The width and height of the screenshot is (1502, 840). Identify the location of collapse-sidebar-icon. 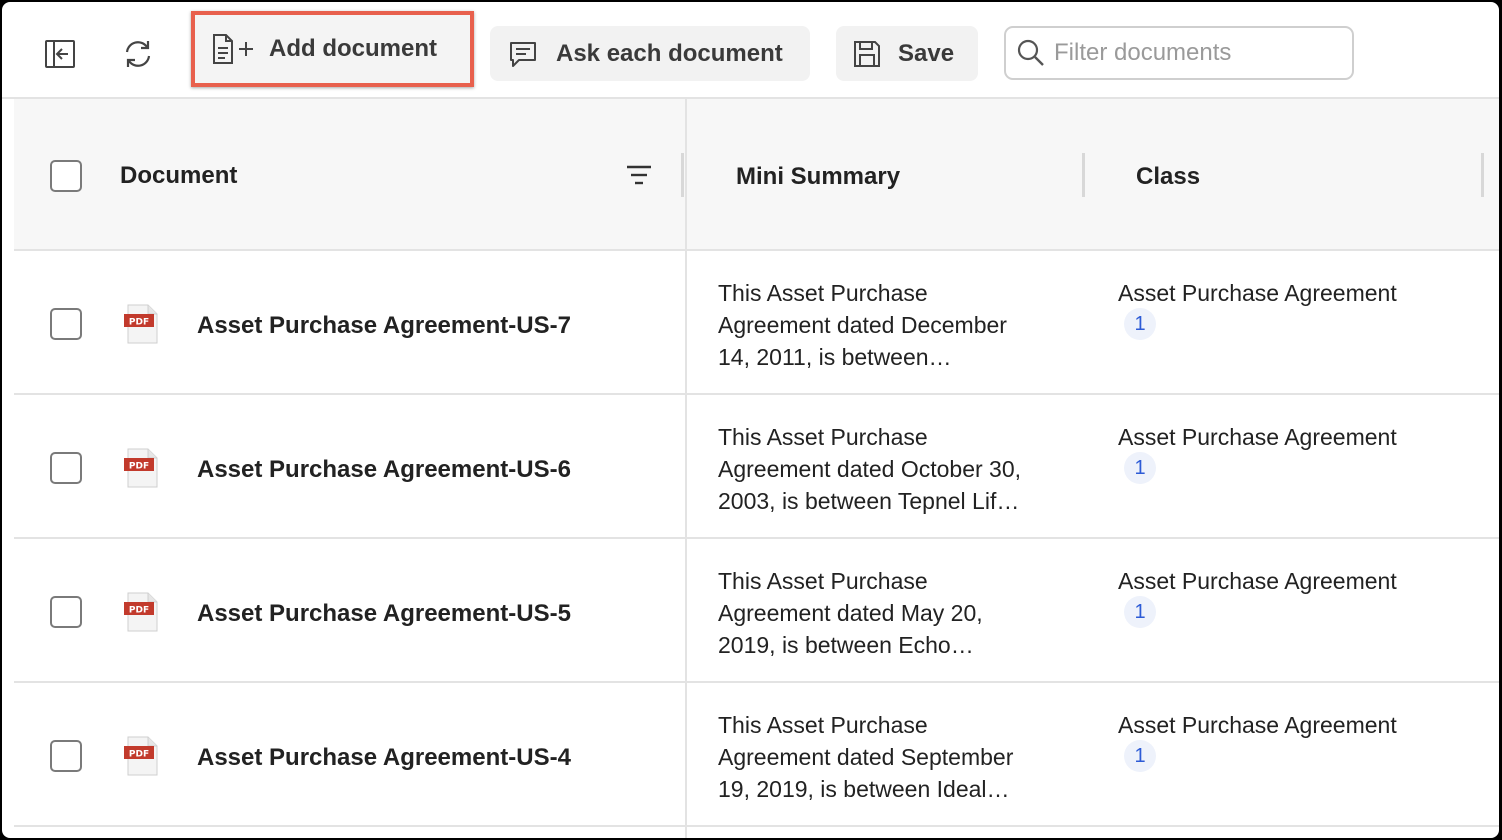
(60, 54).